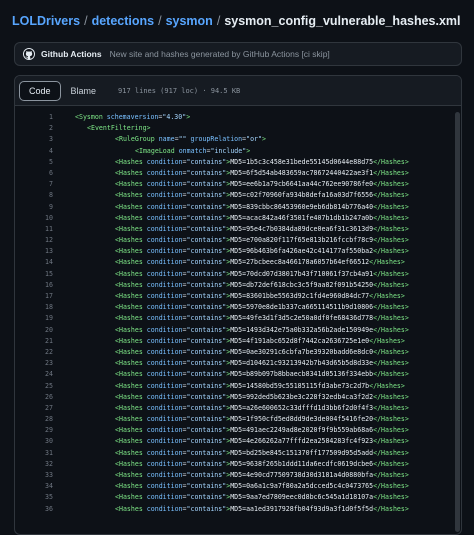 The image size is (474, 535). Describe the element at coordinates (34, 464) in the screenshot. I see `line-number: 32` at that location.